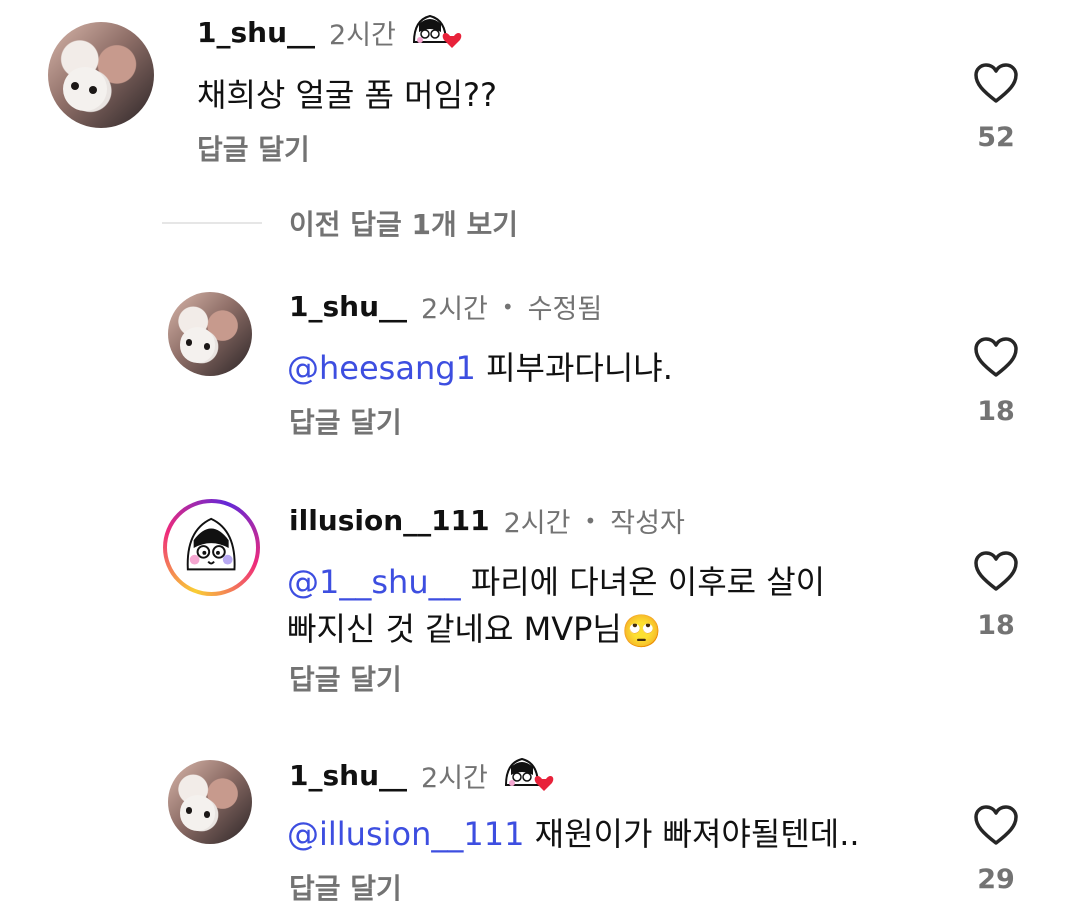 This screenshot has height=921, width=1080. I want to click on username: illusion__111, so click(389, 520).